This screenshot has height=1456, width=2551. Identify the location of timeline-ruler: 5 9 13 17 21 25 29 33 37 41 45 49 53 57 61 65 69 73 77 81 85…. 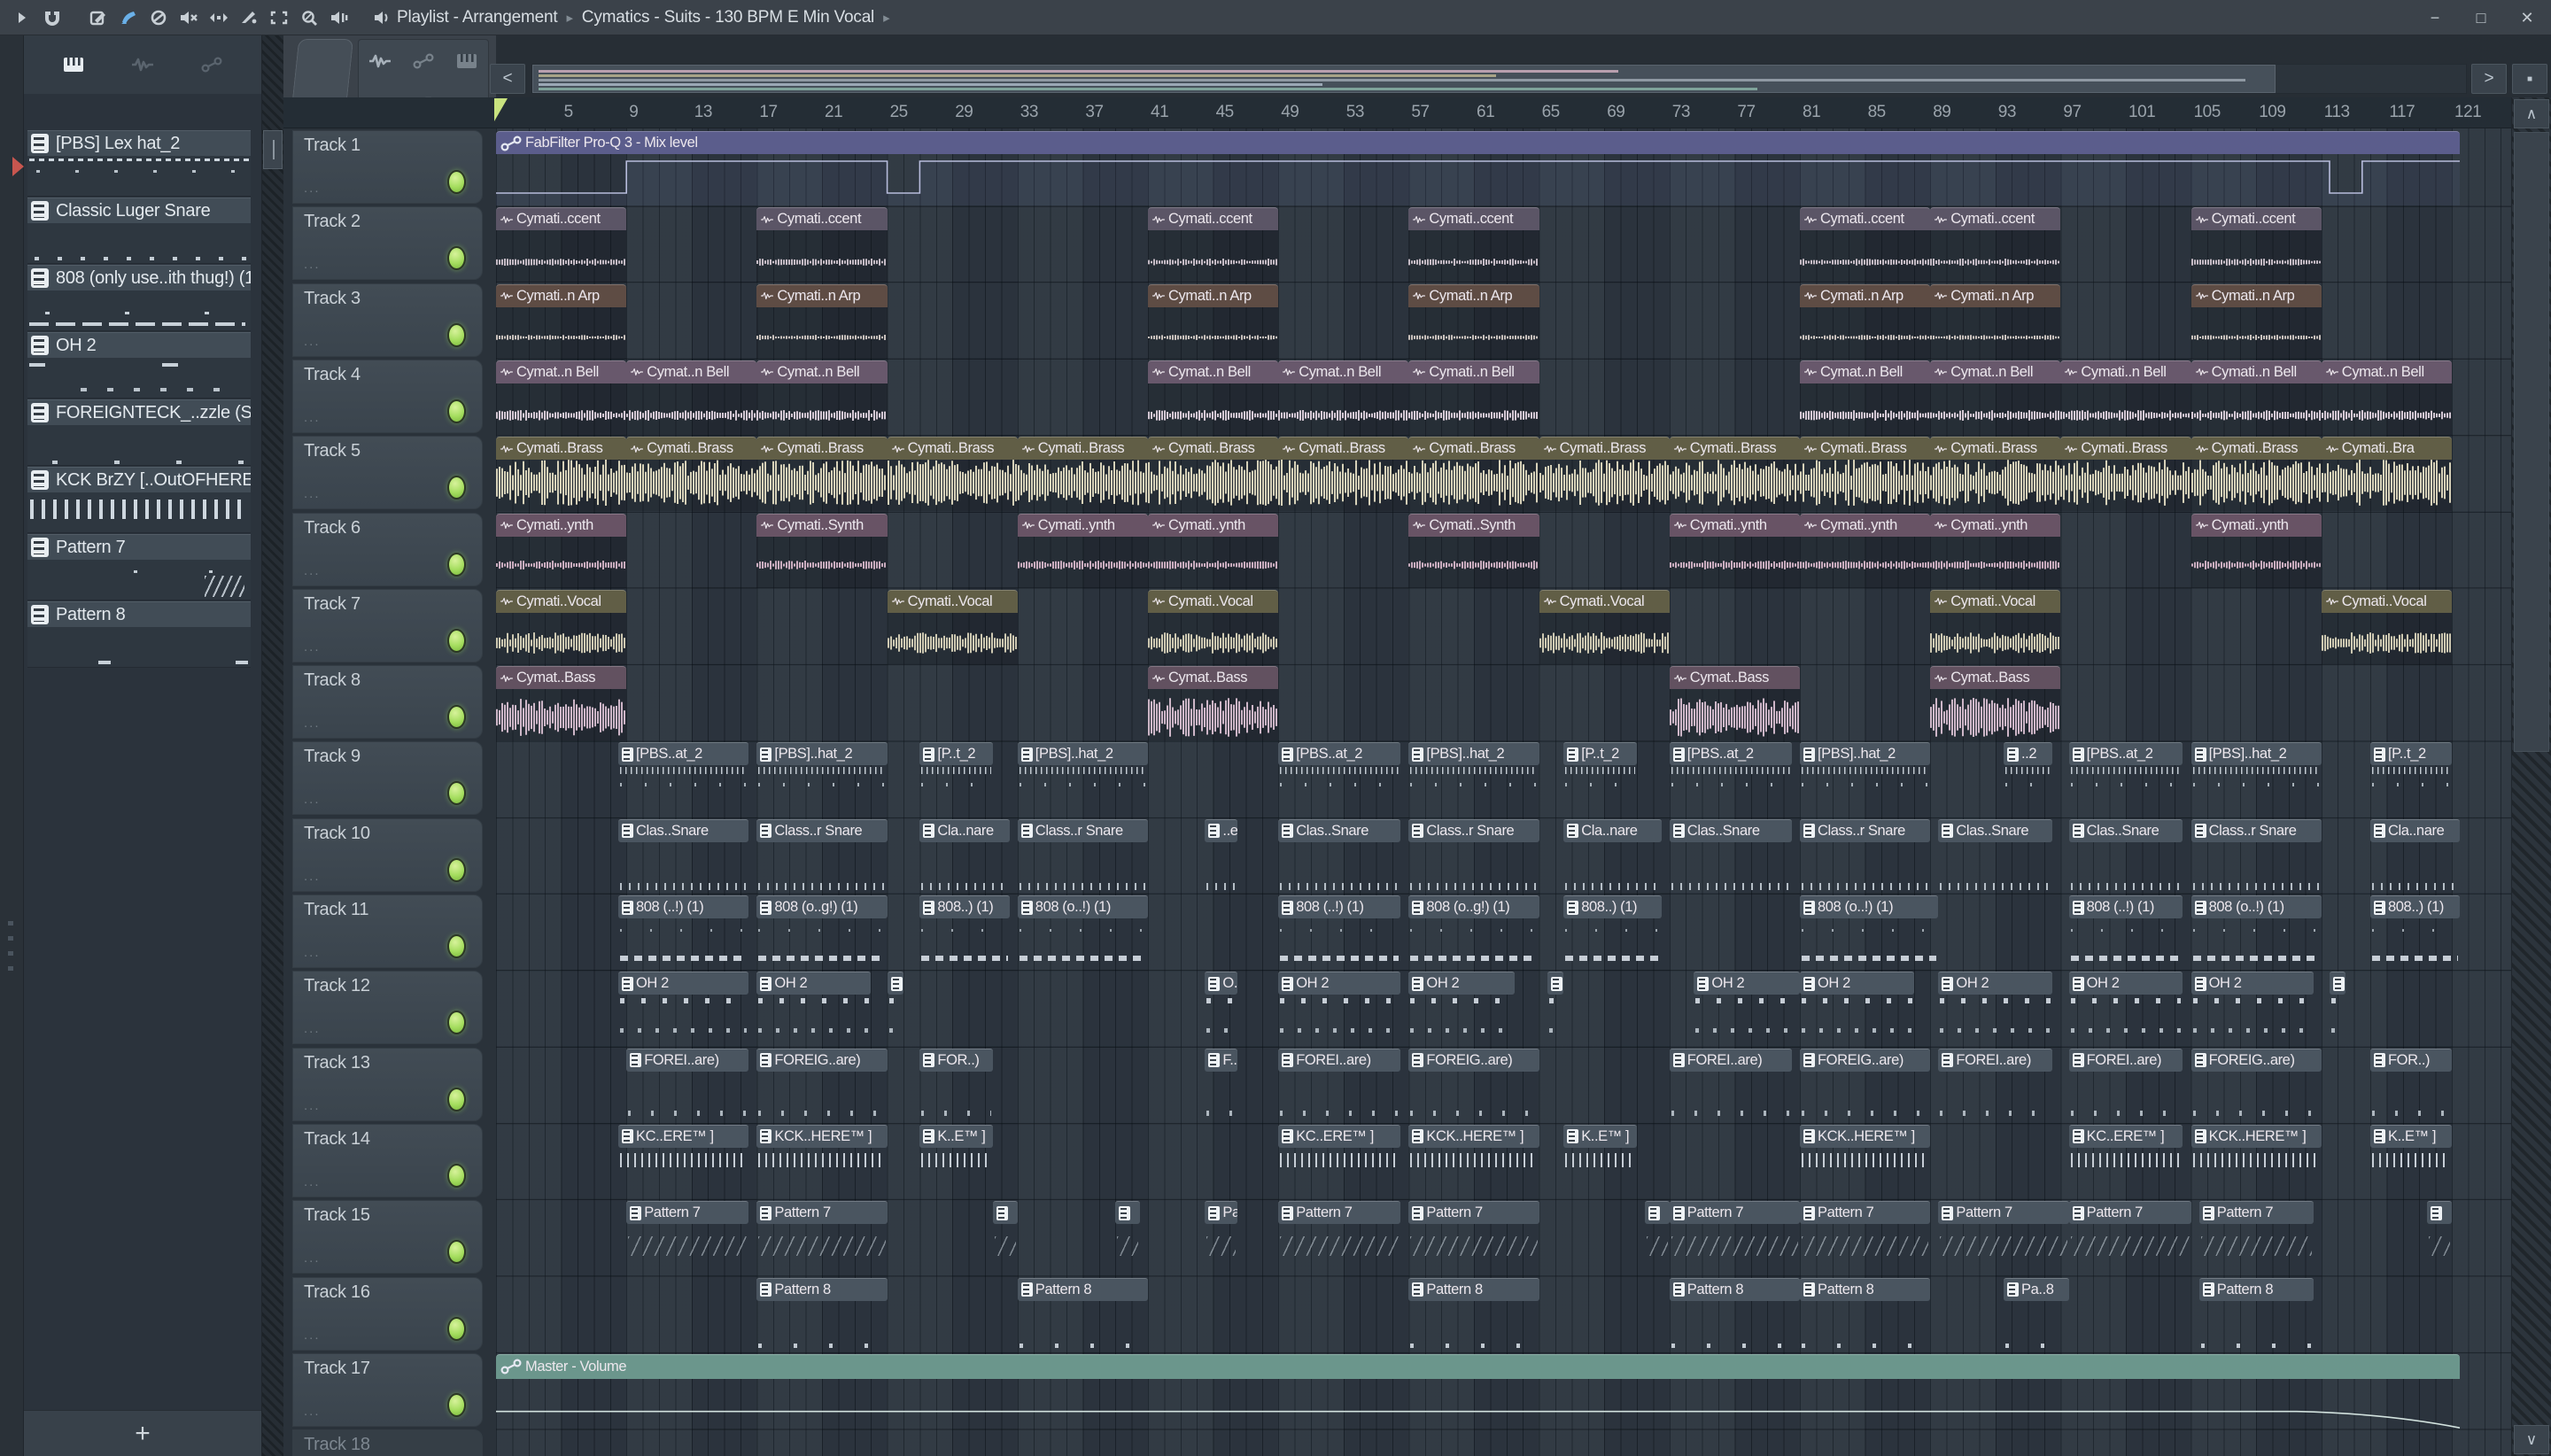
(1397, 112).